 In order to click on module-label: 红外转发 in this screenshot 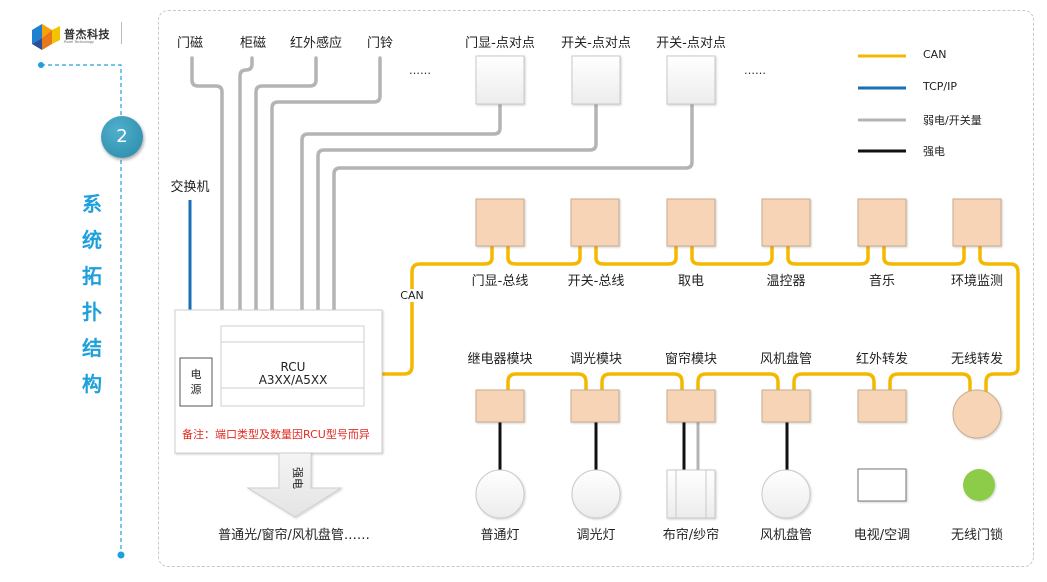, I will do `click(882, 359)`.